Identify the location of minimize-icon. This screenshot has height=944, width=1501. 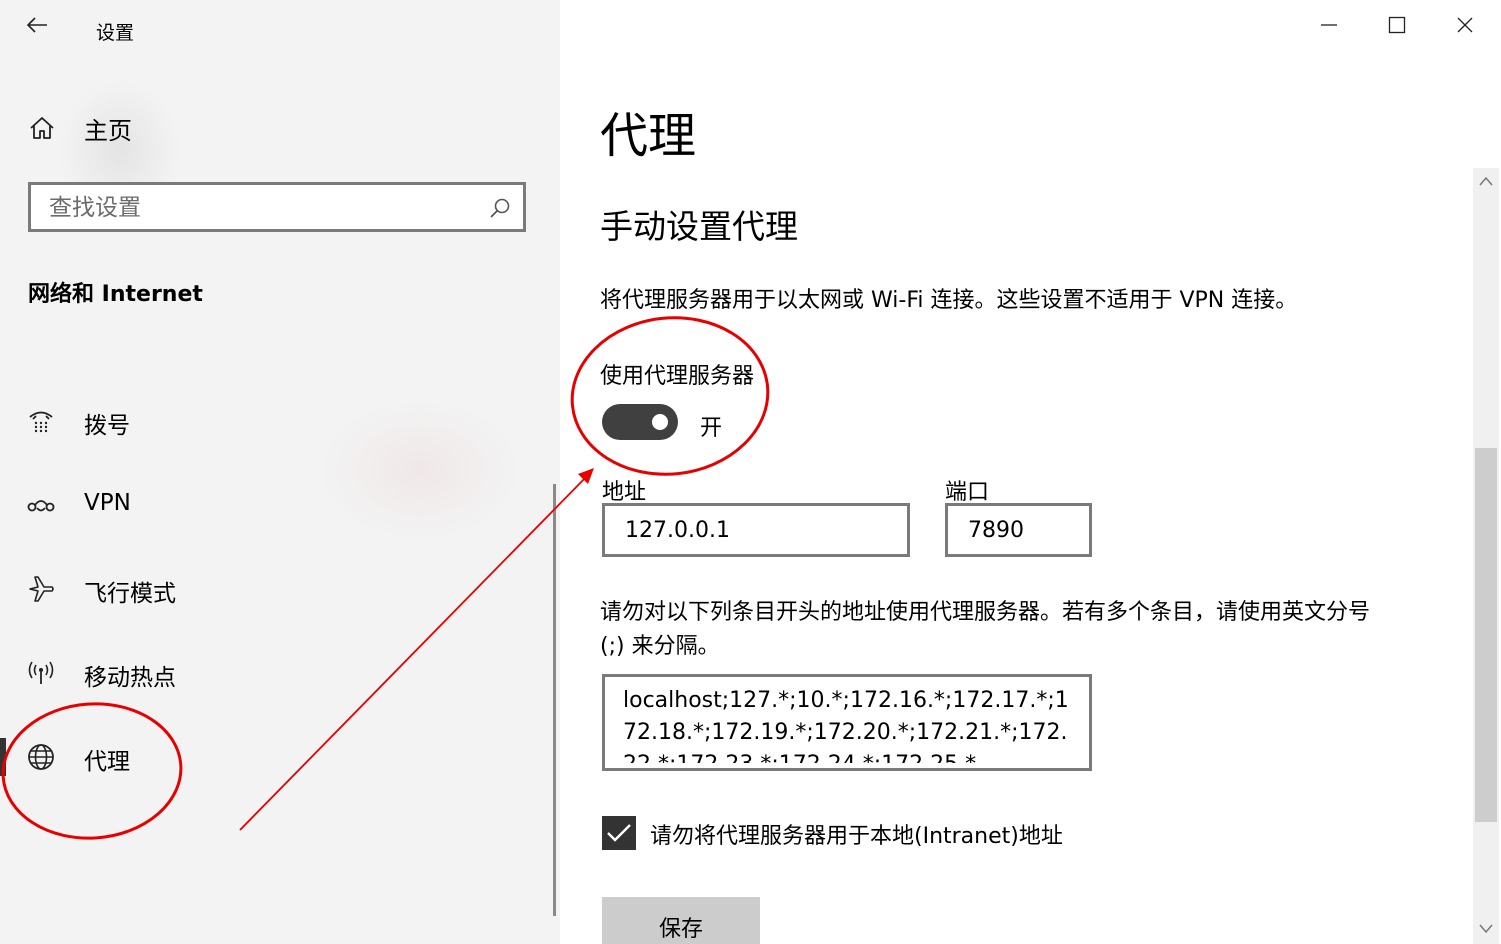
(1329, 25).